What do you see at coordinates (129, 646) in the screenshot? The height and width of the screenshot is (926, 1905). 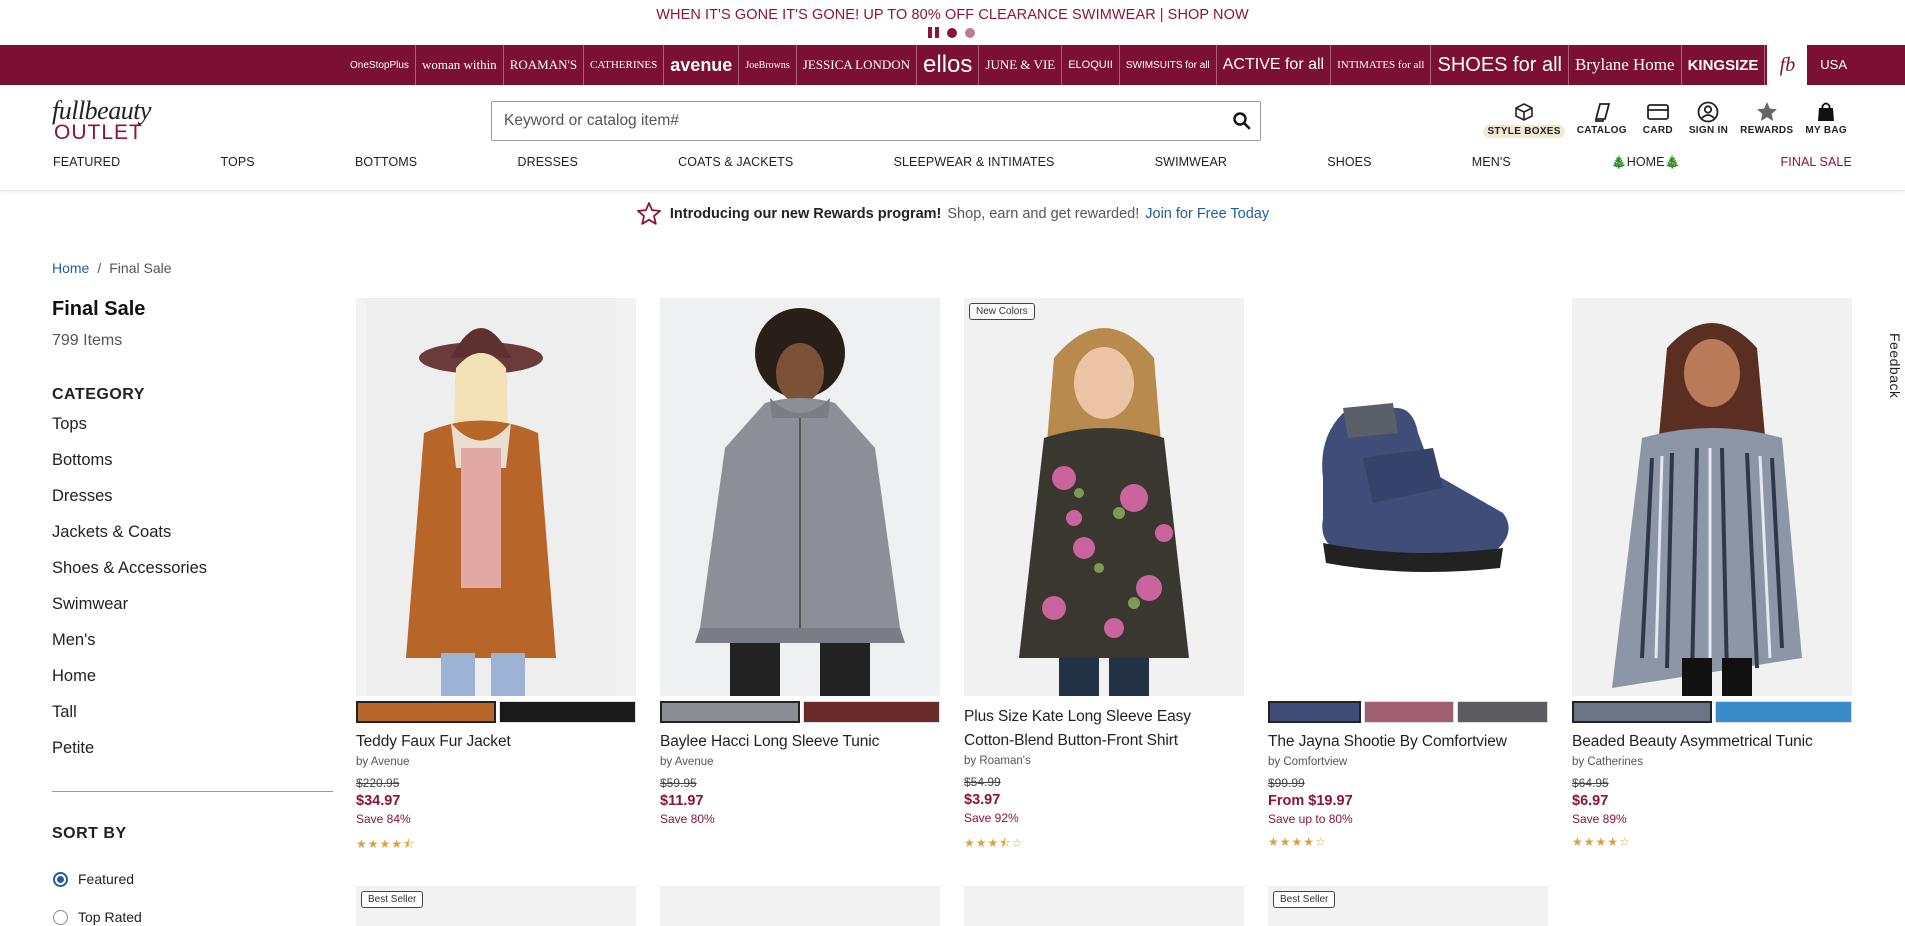 I see `category-link: Men's` at bounding box center [129, 646].